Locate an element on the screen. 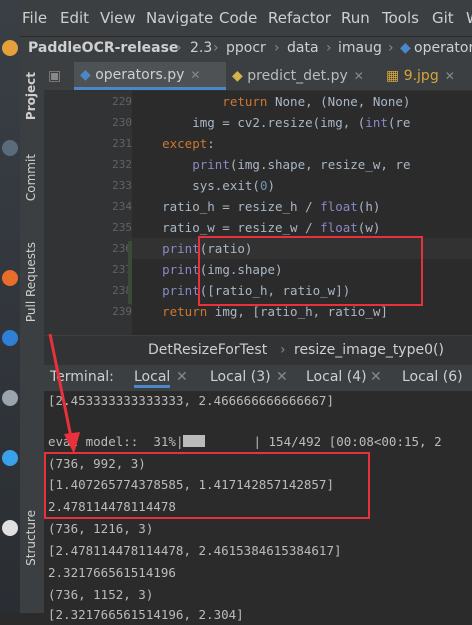 This screenshot has width=472, height=625. terminal-line: (736, 1152, 3) is located at coordinates (101, 594).